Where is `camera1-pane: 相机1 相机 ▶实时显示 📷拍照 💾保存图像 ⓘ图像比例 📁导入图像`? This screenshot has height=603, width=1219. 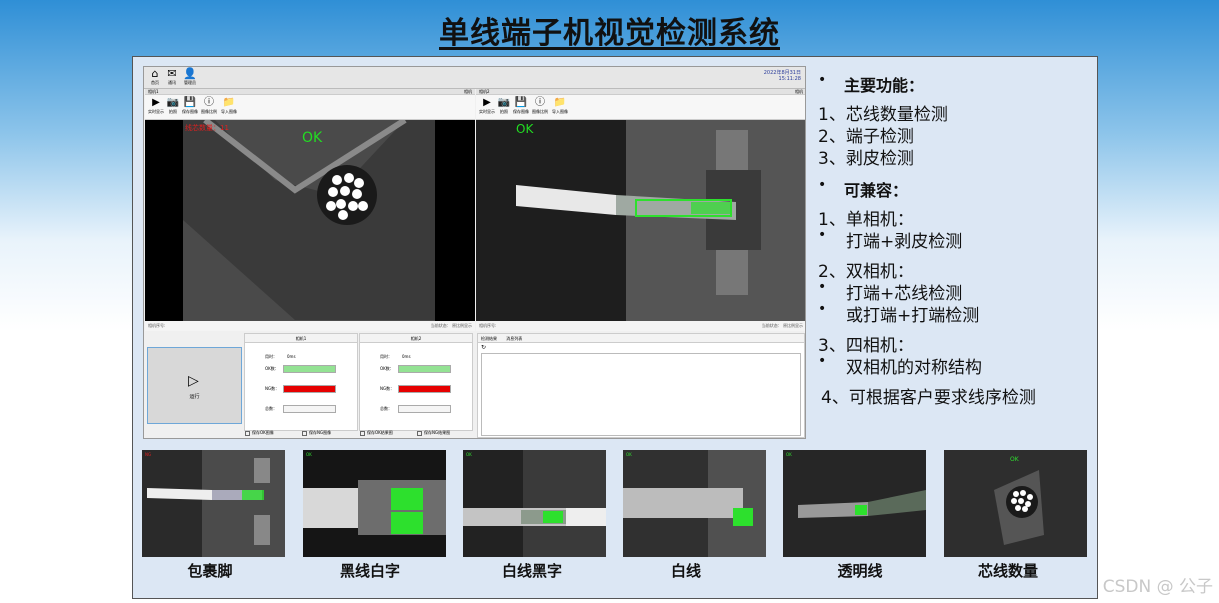 camera1-pane: 相机1 相机 ▶实时显示 📷拍照 💾保存图像 ⓘ图像比例 📁导入图像 is located at coordinates (310, 210).